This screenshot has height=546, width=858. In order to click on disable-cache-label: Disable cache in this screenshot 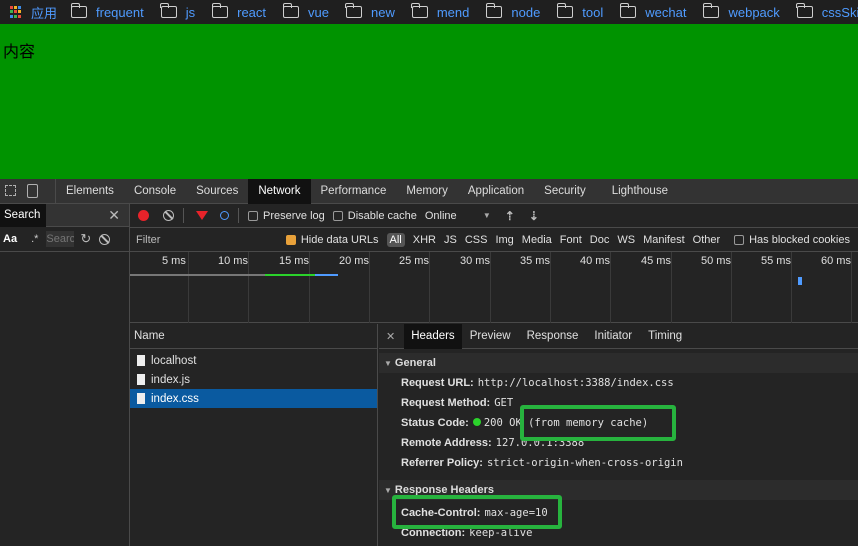, I will do `click(382, 215)`.